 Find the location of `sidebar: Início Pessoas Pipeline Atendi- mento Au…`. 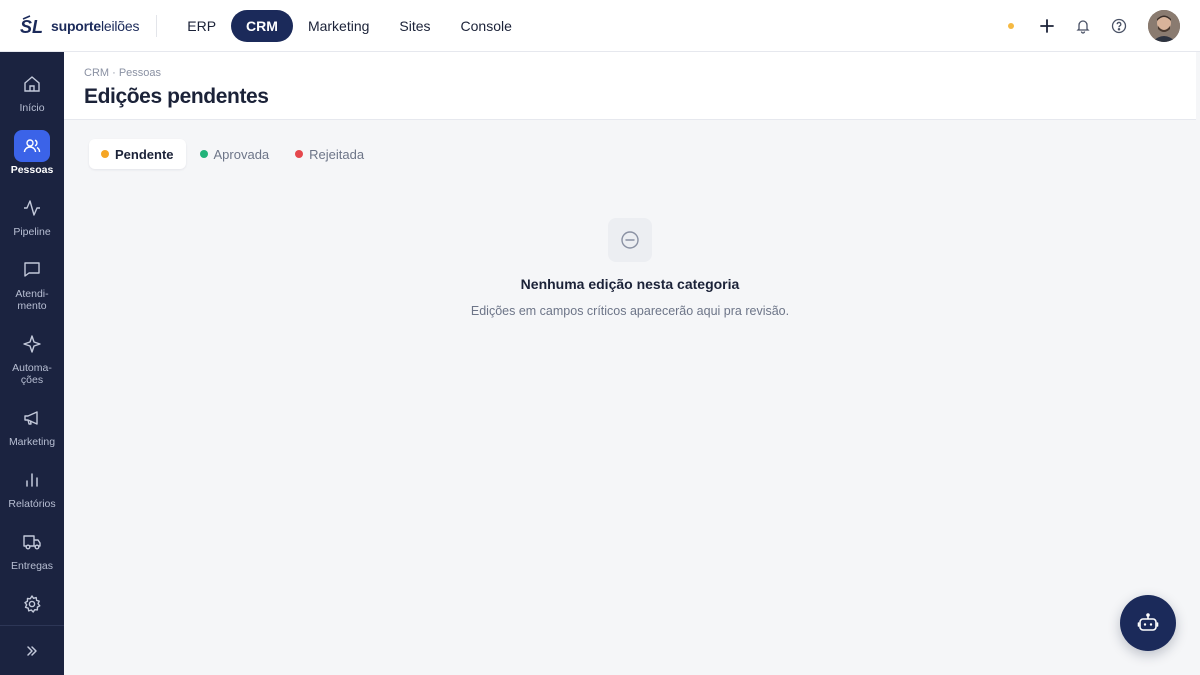

sidebar: Início Pessoas Pipeline Atendi- mento Au… is located at coordinates (32, 363).